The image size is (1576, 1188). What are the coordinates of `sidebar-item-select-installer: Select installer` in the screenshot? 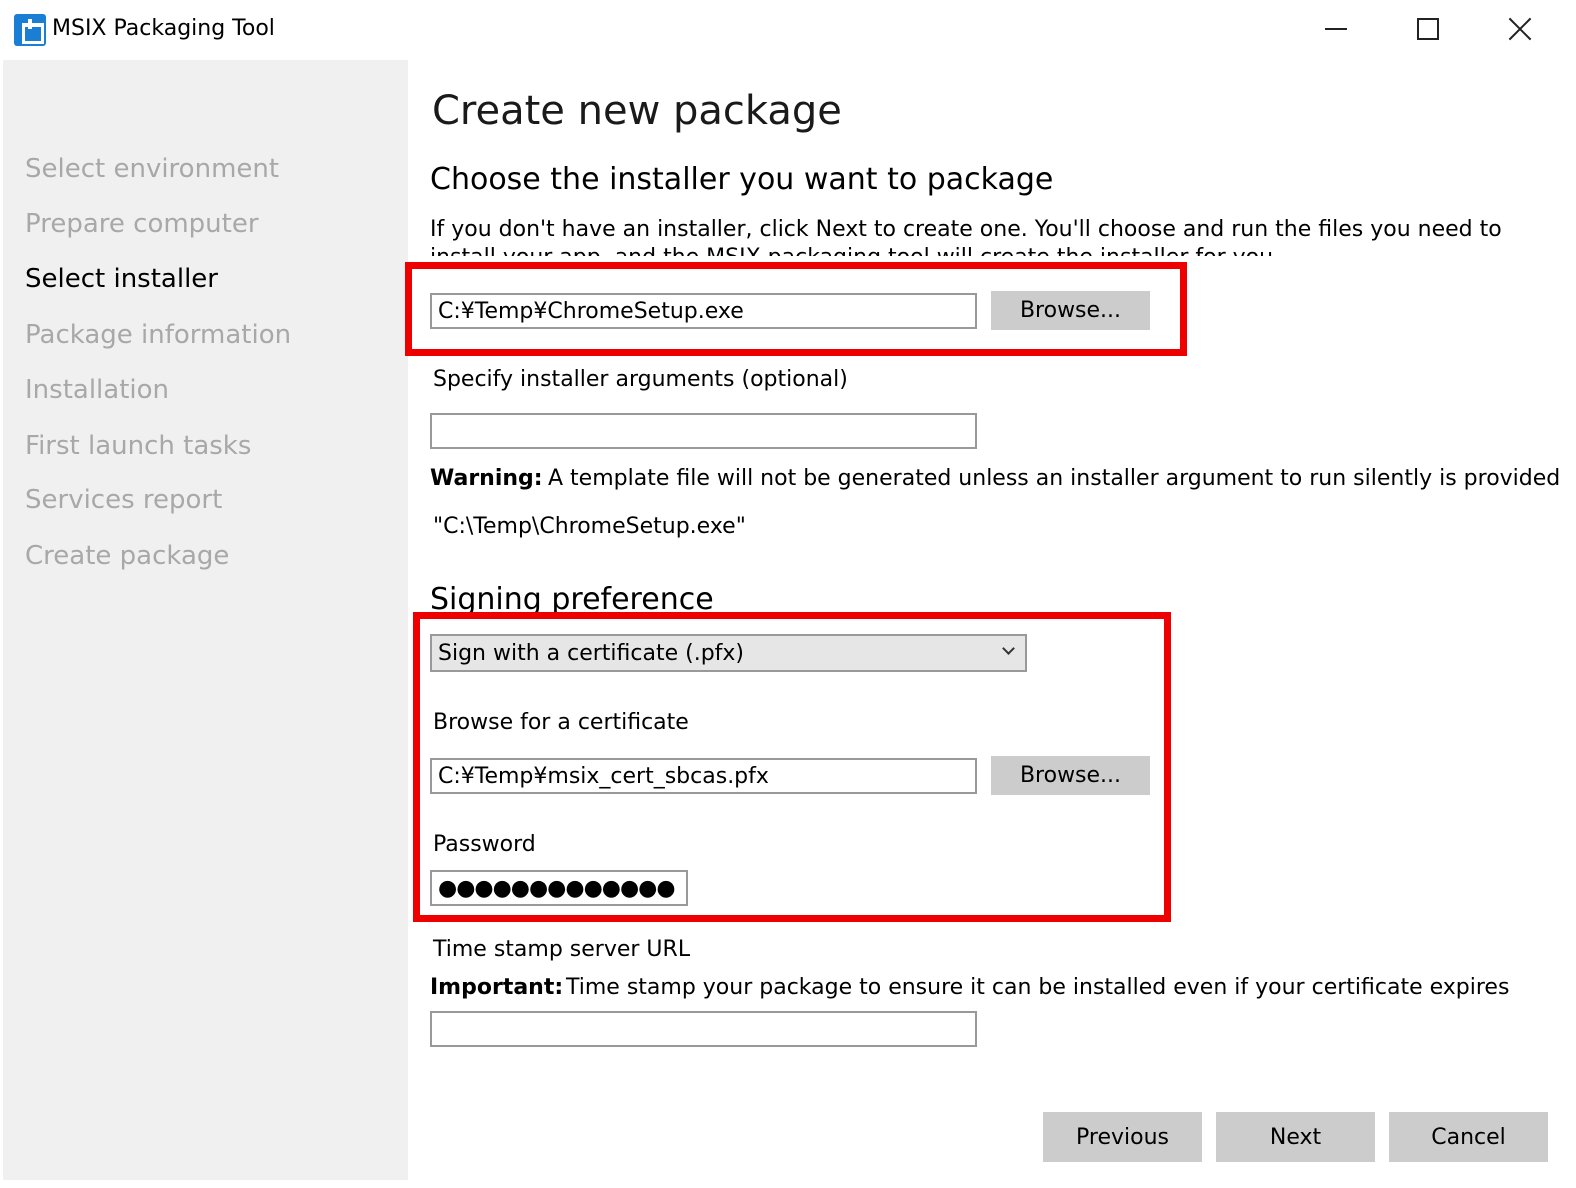 It's located at (121, 279).